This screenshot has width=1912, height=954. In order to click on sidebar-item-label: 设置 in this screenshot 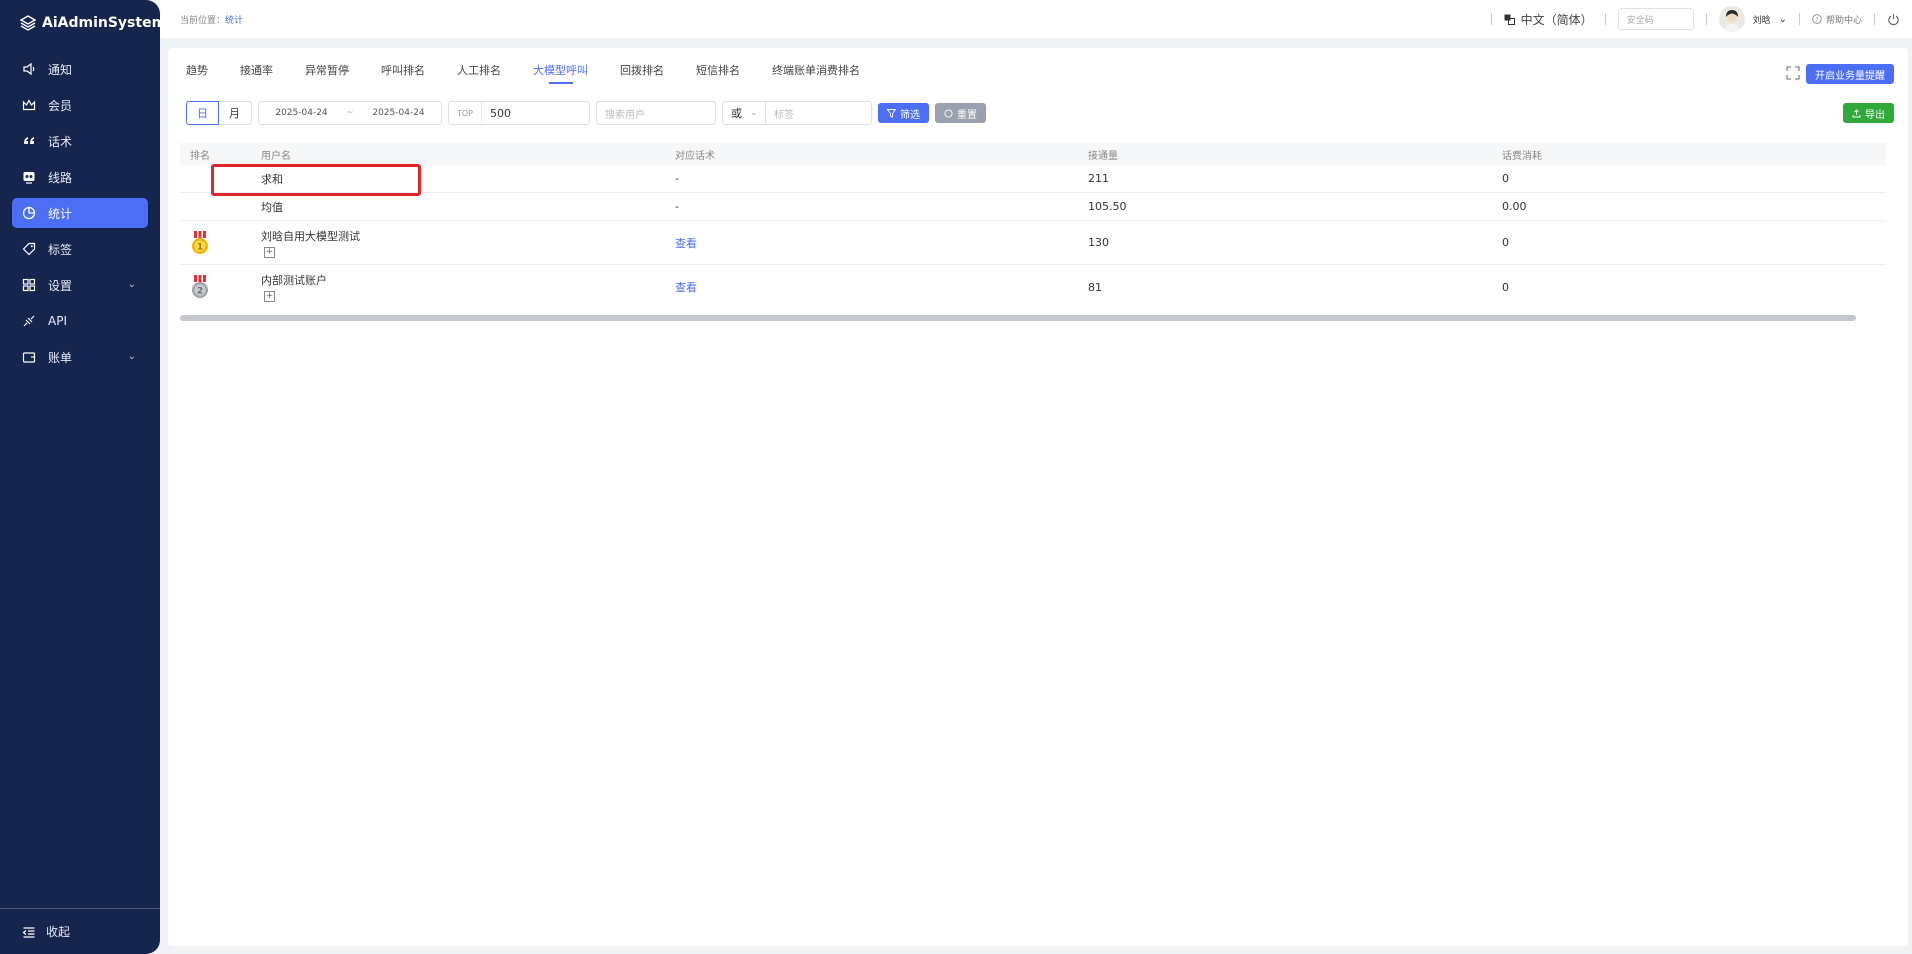, I will do `click(60, 285)`.